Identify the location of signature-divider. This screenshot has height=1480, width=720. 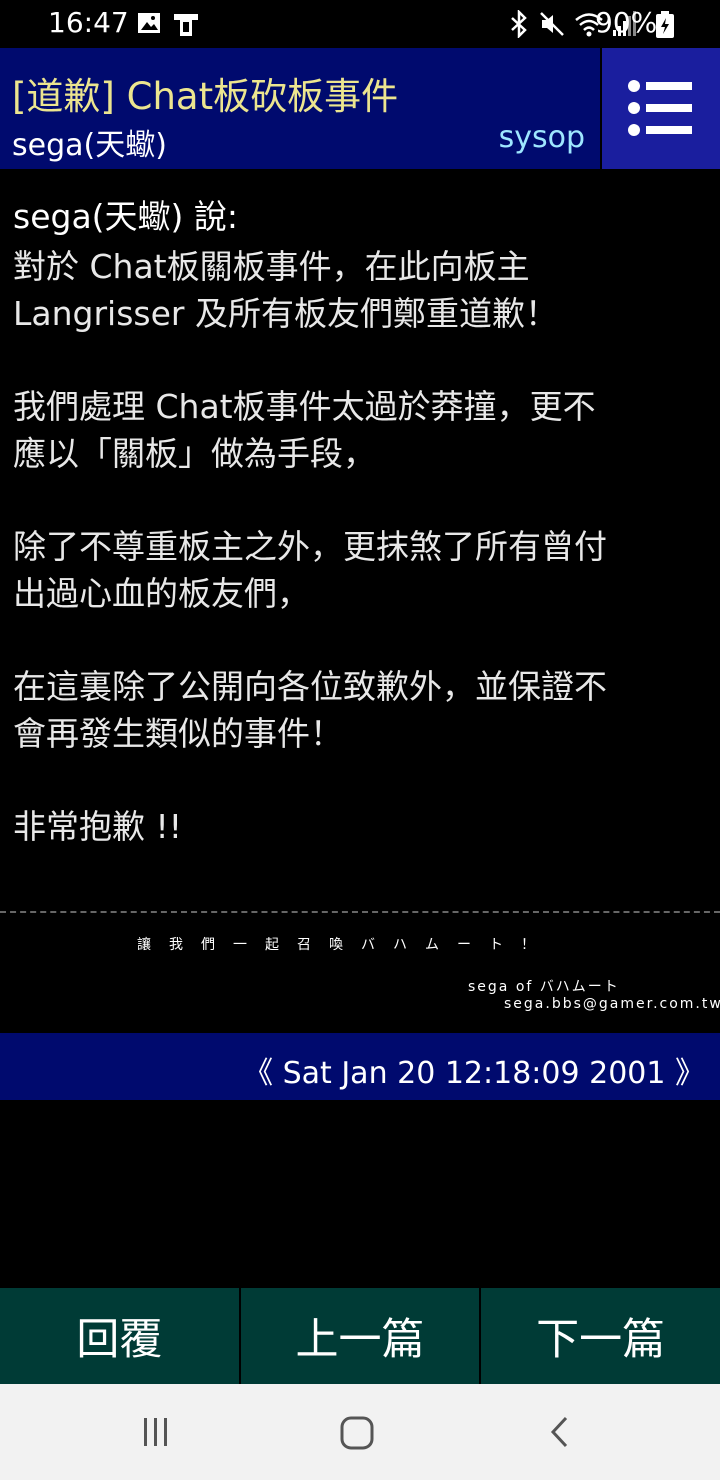
(360, 912).